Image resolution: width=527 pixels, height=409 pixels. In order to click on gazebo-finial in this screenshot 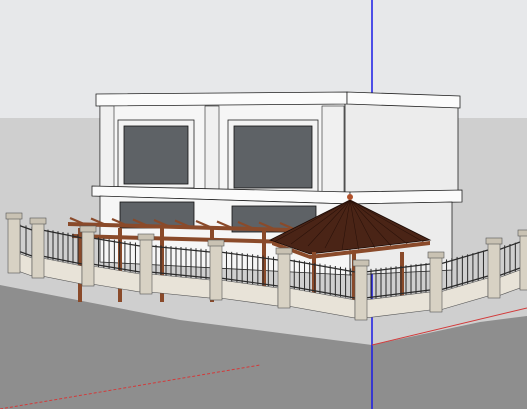, I will do `click(350, 197)`.